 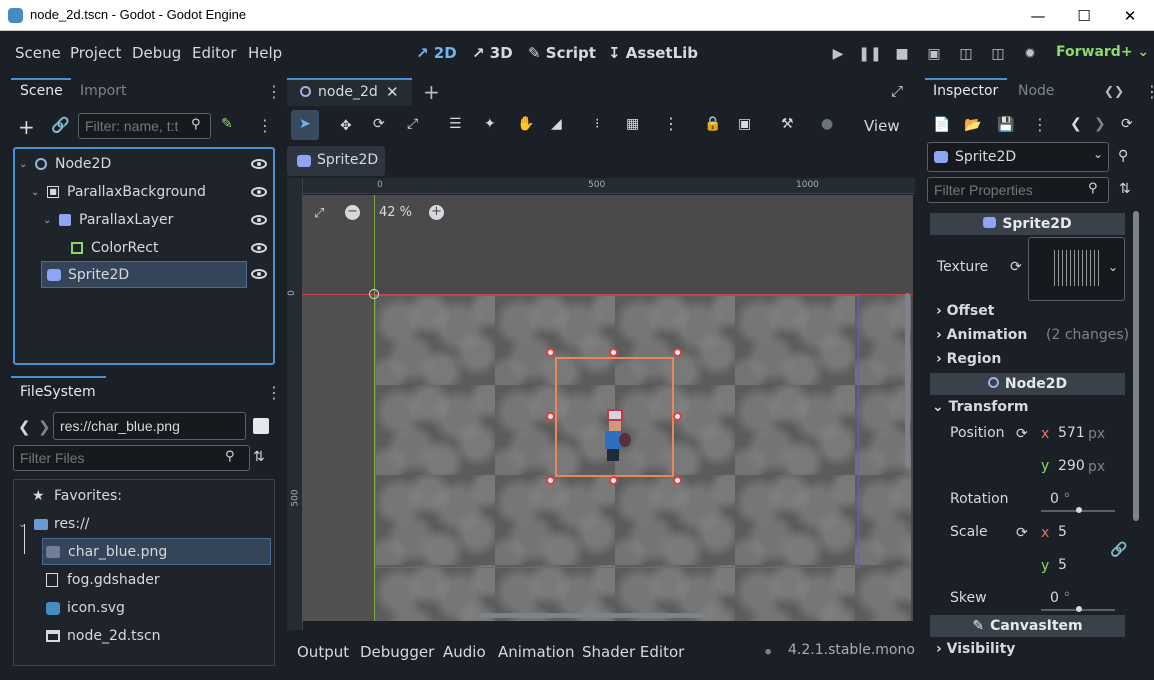 I want to click on rotate-mode-icon: ⟳, so click(x=379, y=124).